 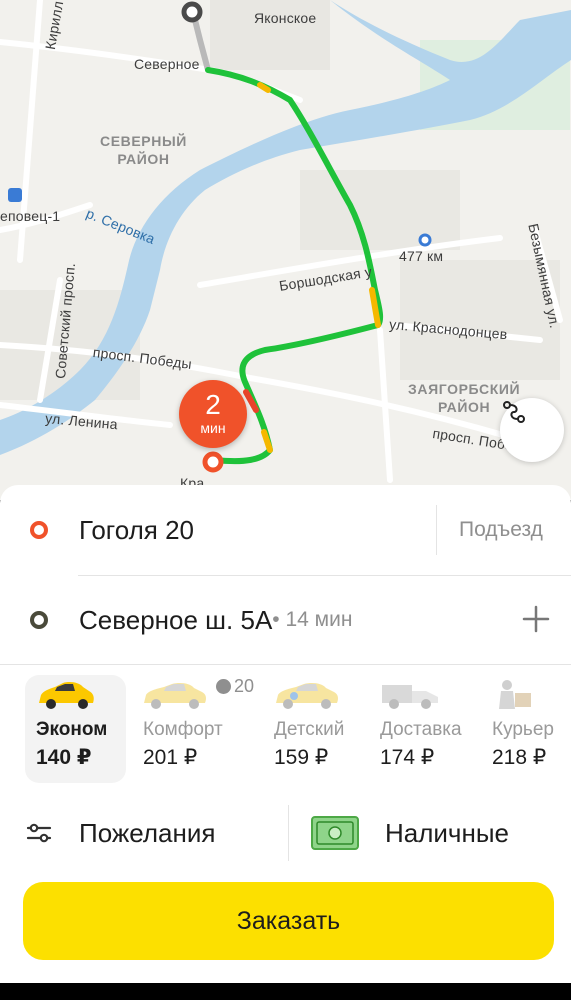 I want to click on route-icon, so click(x=514, y=412).